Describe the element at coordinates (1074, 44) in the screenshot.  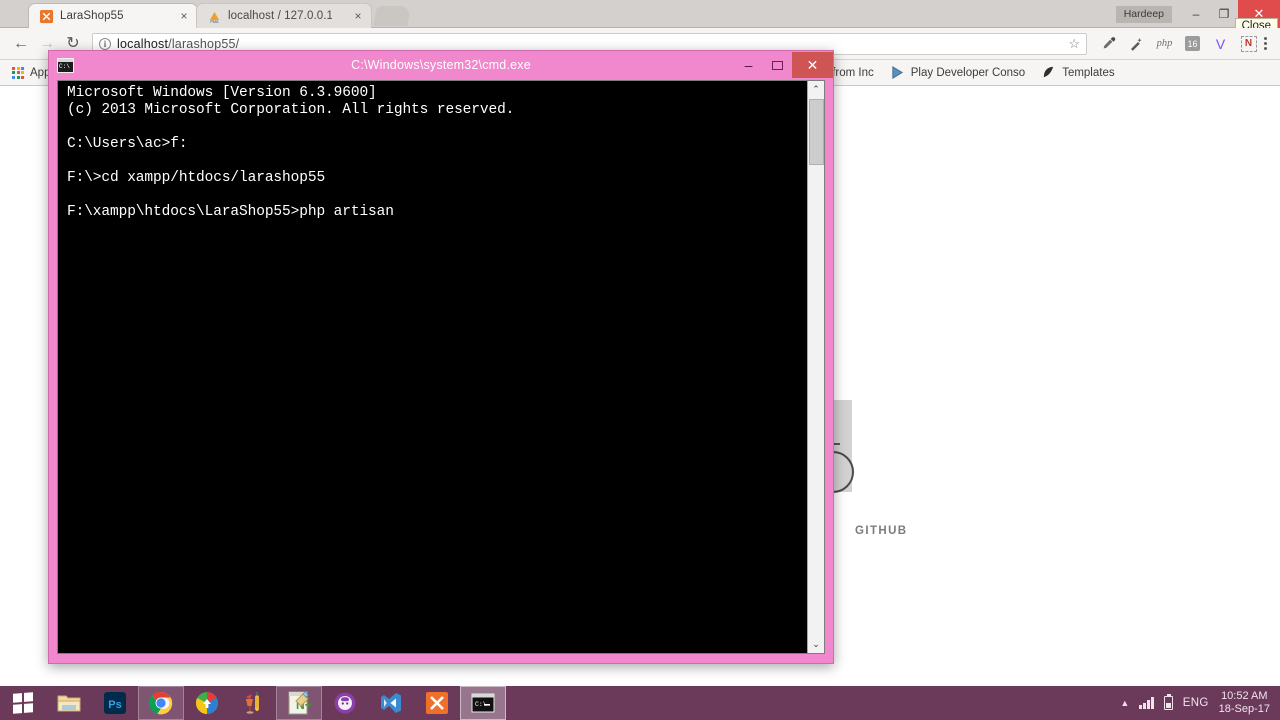
I see `bookmark-star-icon: ☆` at that location.